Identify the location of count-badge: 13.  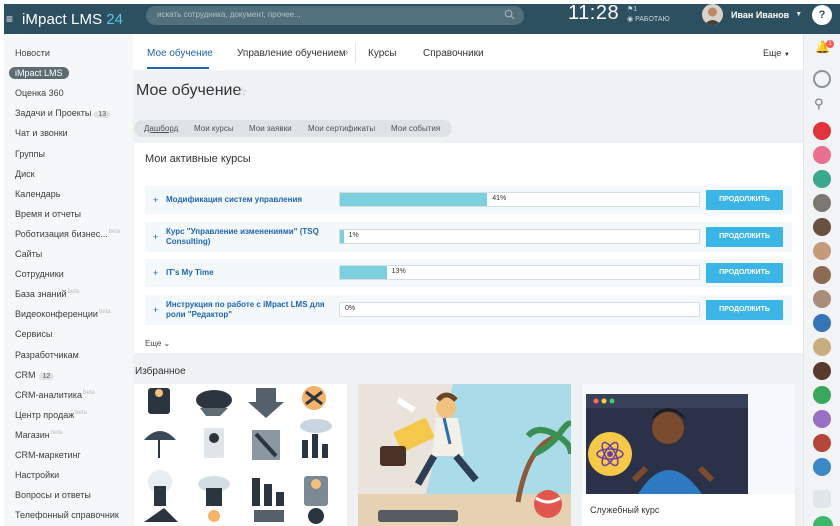
(102, 115).